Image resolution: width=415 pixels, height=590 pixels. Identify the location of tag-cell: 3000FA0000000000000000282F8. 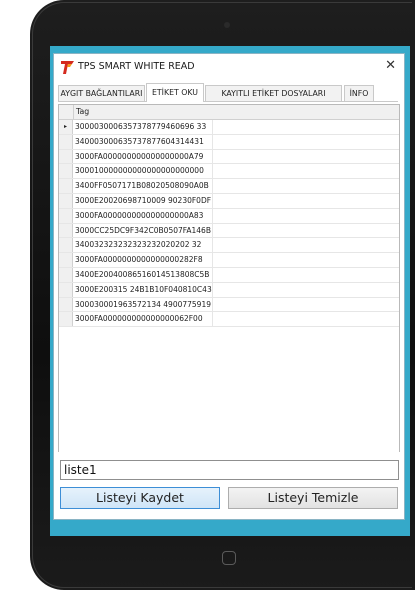
(139, 260).